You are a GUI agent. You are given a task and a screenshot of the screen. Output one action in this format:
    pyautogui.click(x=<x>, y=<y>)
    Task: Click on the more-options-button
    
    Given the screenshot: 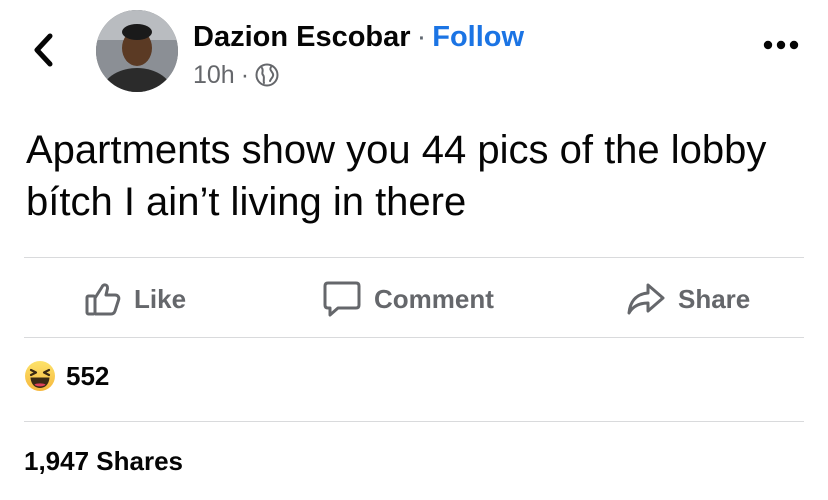 What is the action you would take?
    pyautogui.click(x=781, y=45)
    